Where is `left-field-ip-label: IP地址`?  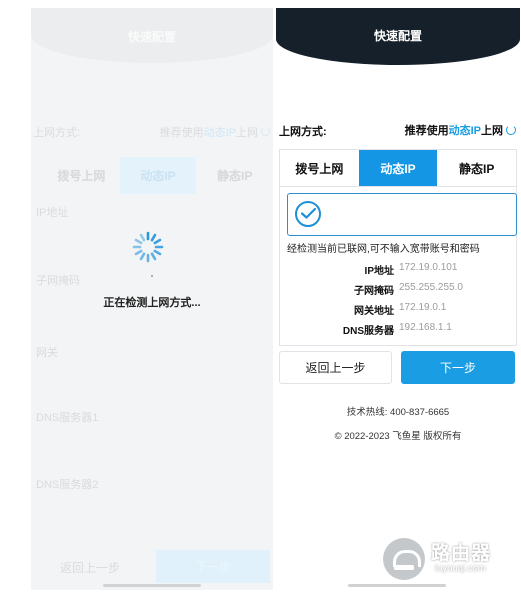 left-field-ip-label: IP地址 is located at coordinates (52, 213).